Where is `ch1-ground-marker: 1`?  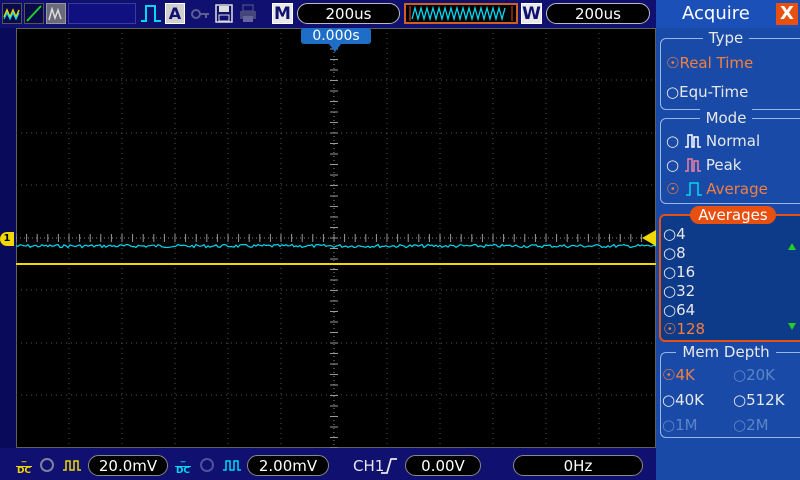 ch1-ground-marker: 1 is located at coordinates (7, 239).